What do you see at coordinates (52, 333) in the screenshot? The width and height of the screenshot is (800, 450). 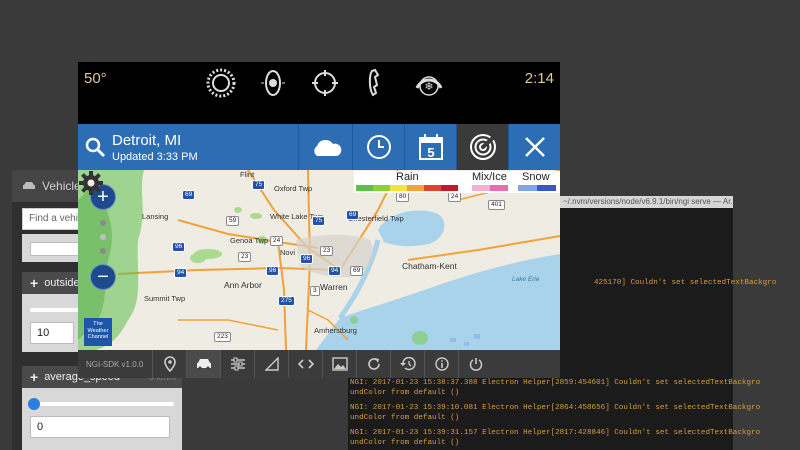 I see `value-input: 10` at bounding box center [52, 333].